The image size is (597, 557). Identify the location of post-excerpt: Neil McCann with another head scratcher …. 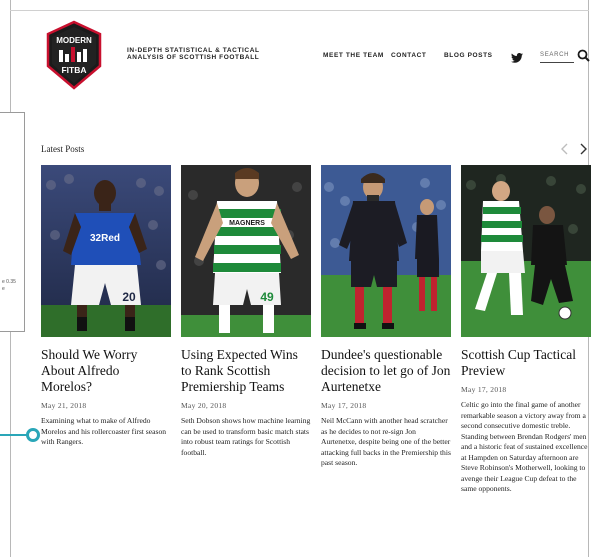
(386, 441).